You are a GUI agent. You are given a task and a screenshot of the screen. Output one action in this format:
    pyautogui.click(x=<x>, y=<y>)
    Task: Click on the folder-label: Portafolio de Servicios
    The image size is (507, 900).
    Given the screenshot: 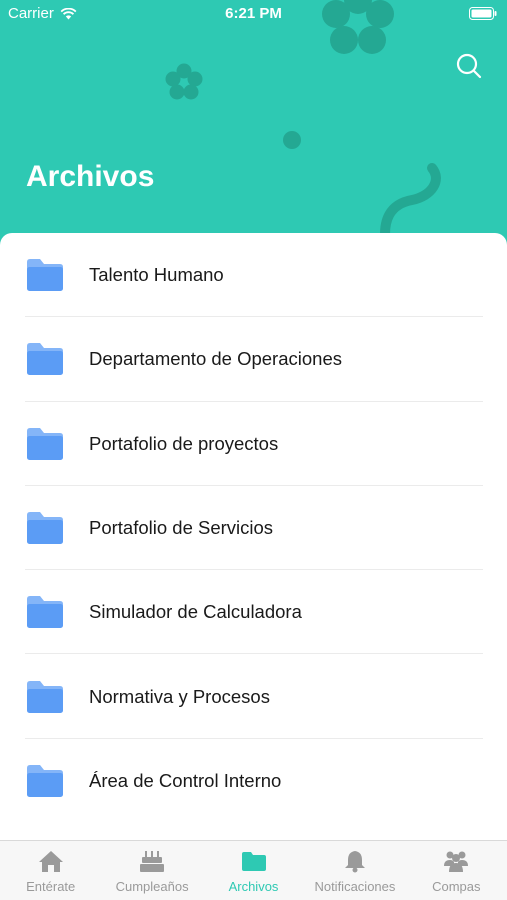 What is the action you would take?
    pyautogui.click(x=181, y=528)
    